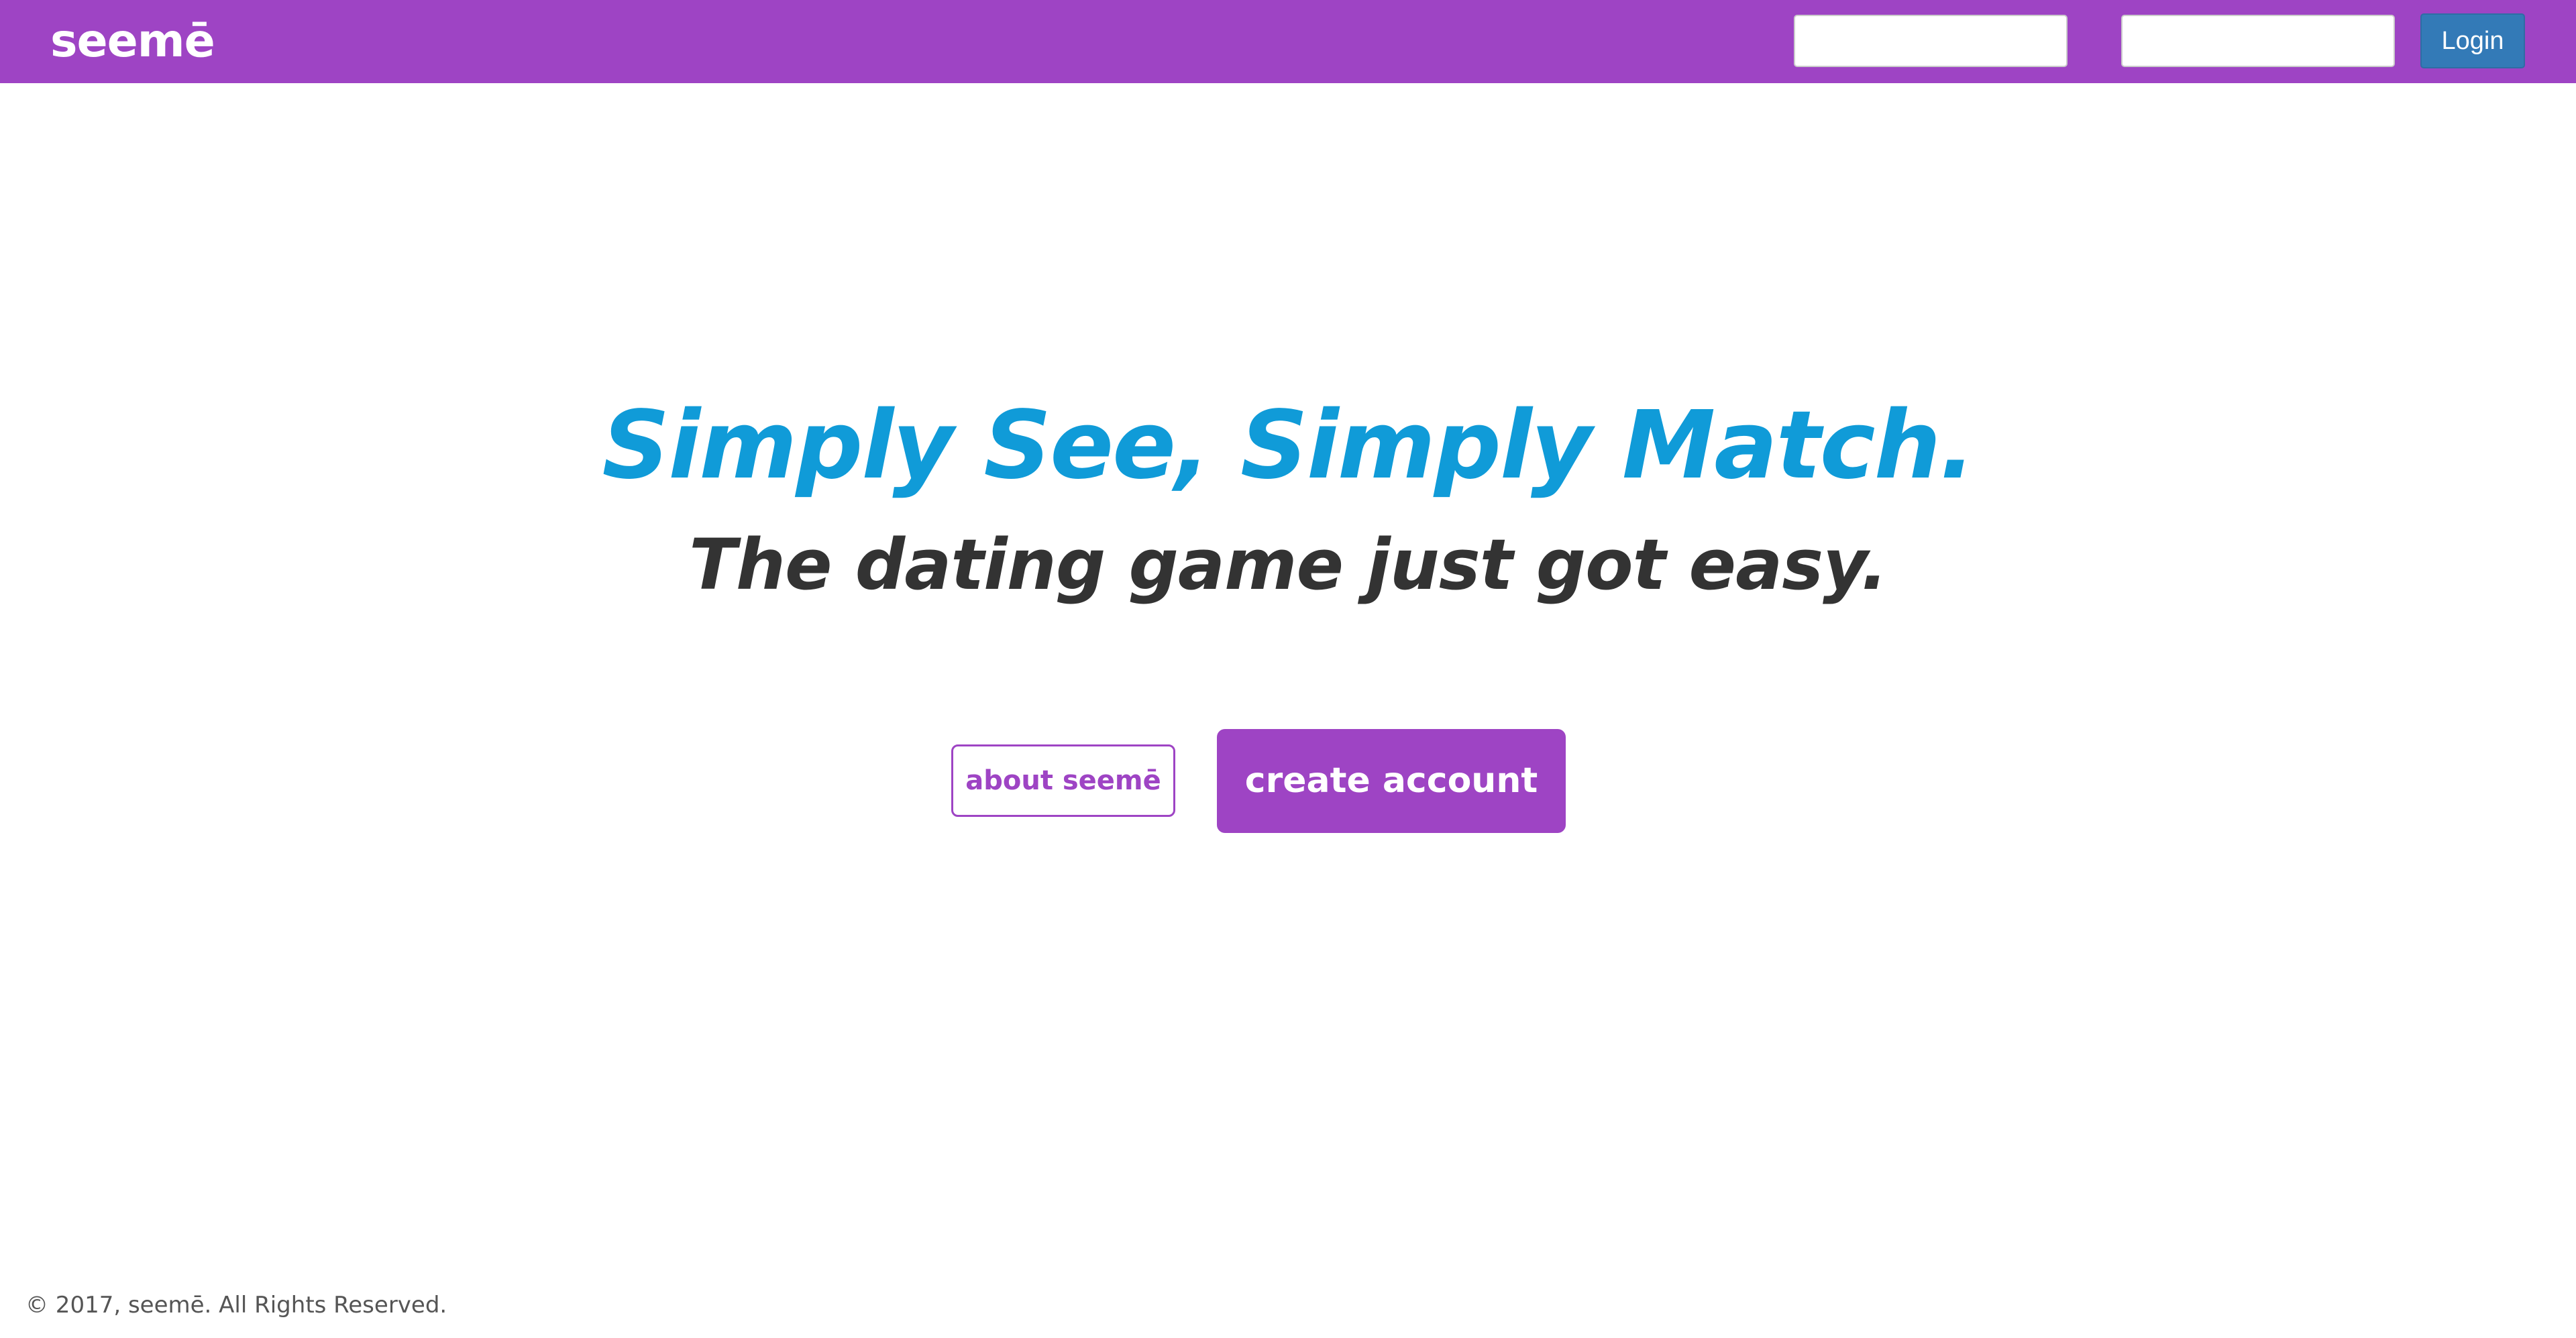 The height and width of the screenshot is (1338, 2576). Describe the element at coordinates (1288, 565) in the screenshot. I see `hero-subtitle: The dating game just got easy.` at that location.